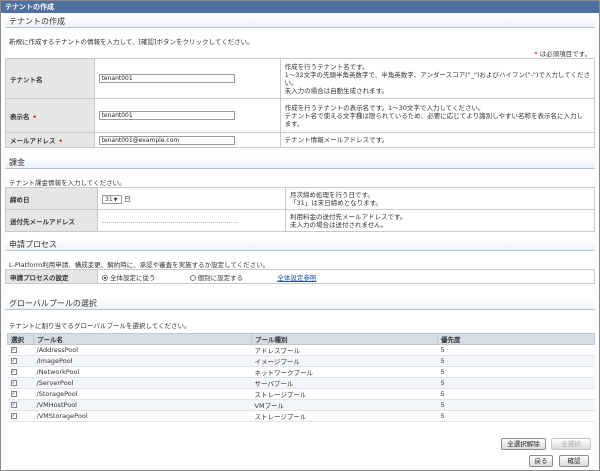  Describe the element at coordinates (220, 277) in the screenshot. I see `radio-individual-label: 個別に設定する` at that location.